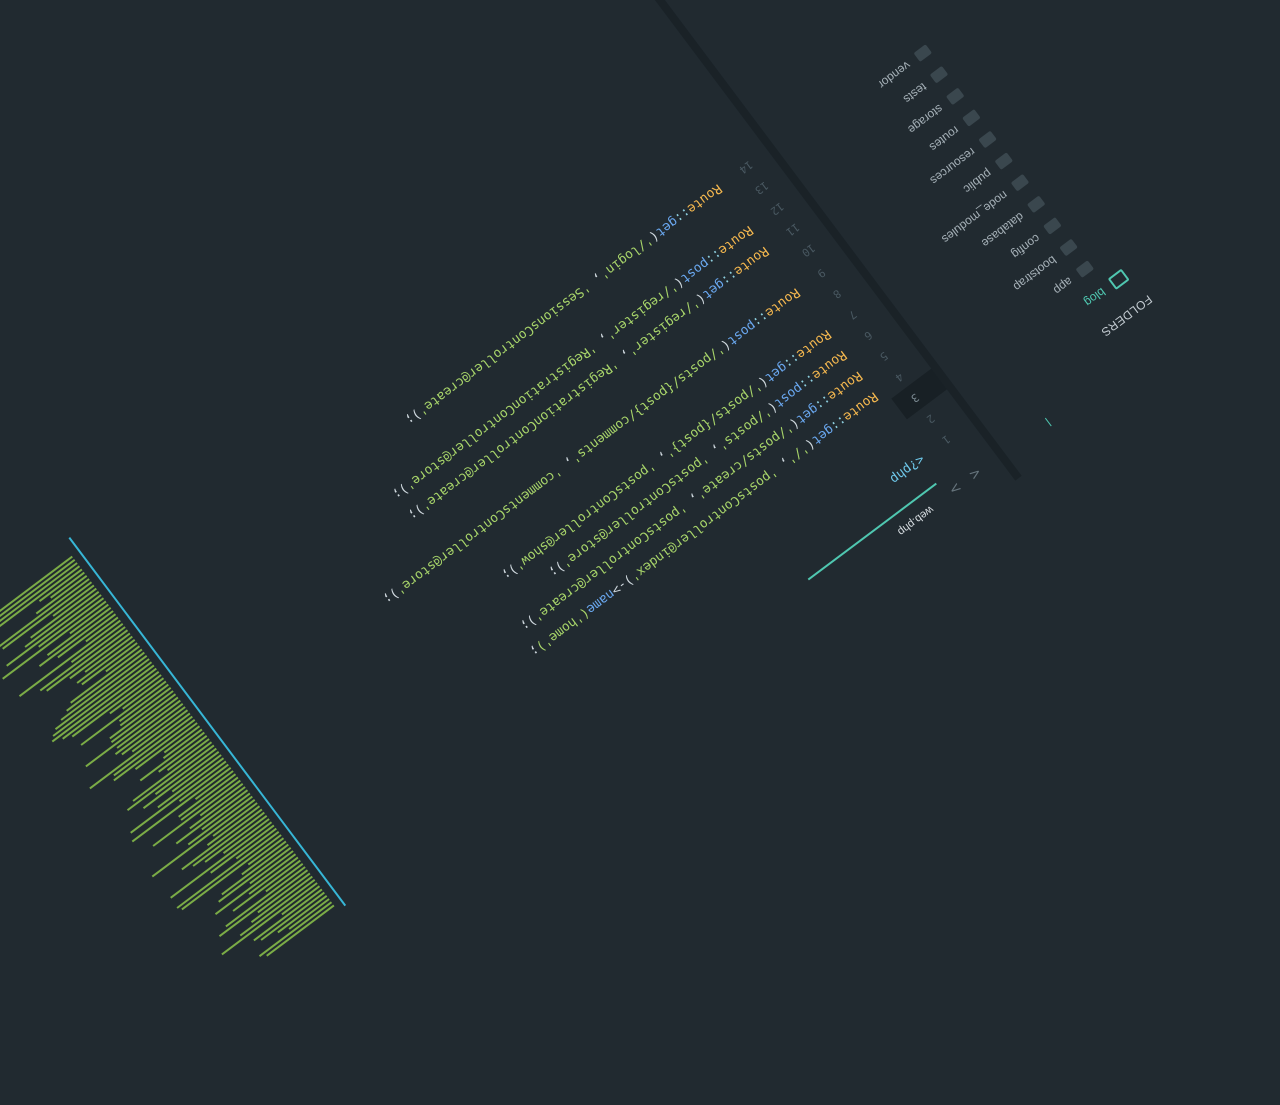 The height and width of the screenshot is (1105, 1280). What do you see at coordinates (954, 488) in the screenshot?
I see `chevron-right-icon: >` at bounding box center [954, 488].